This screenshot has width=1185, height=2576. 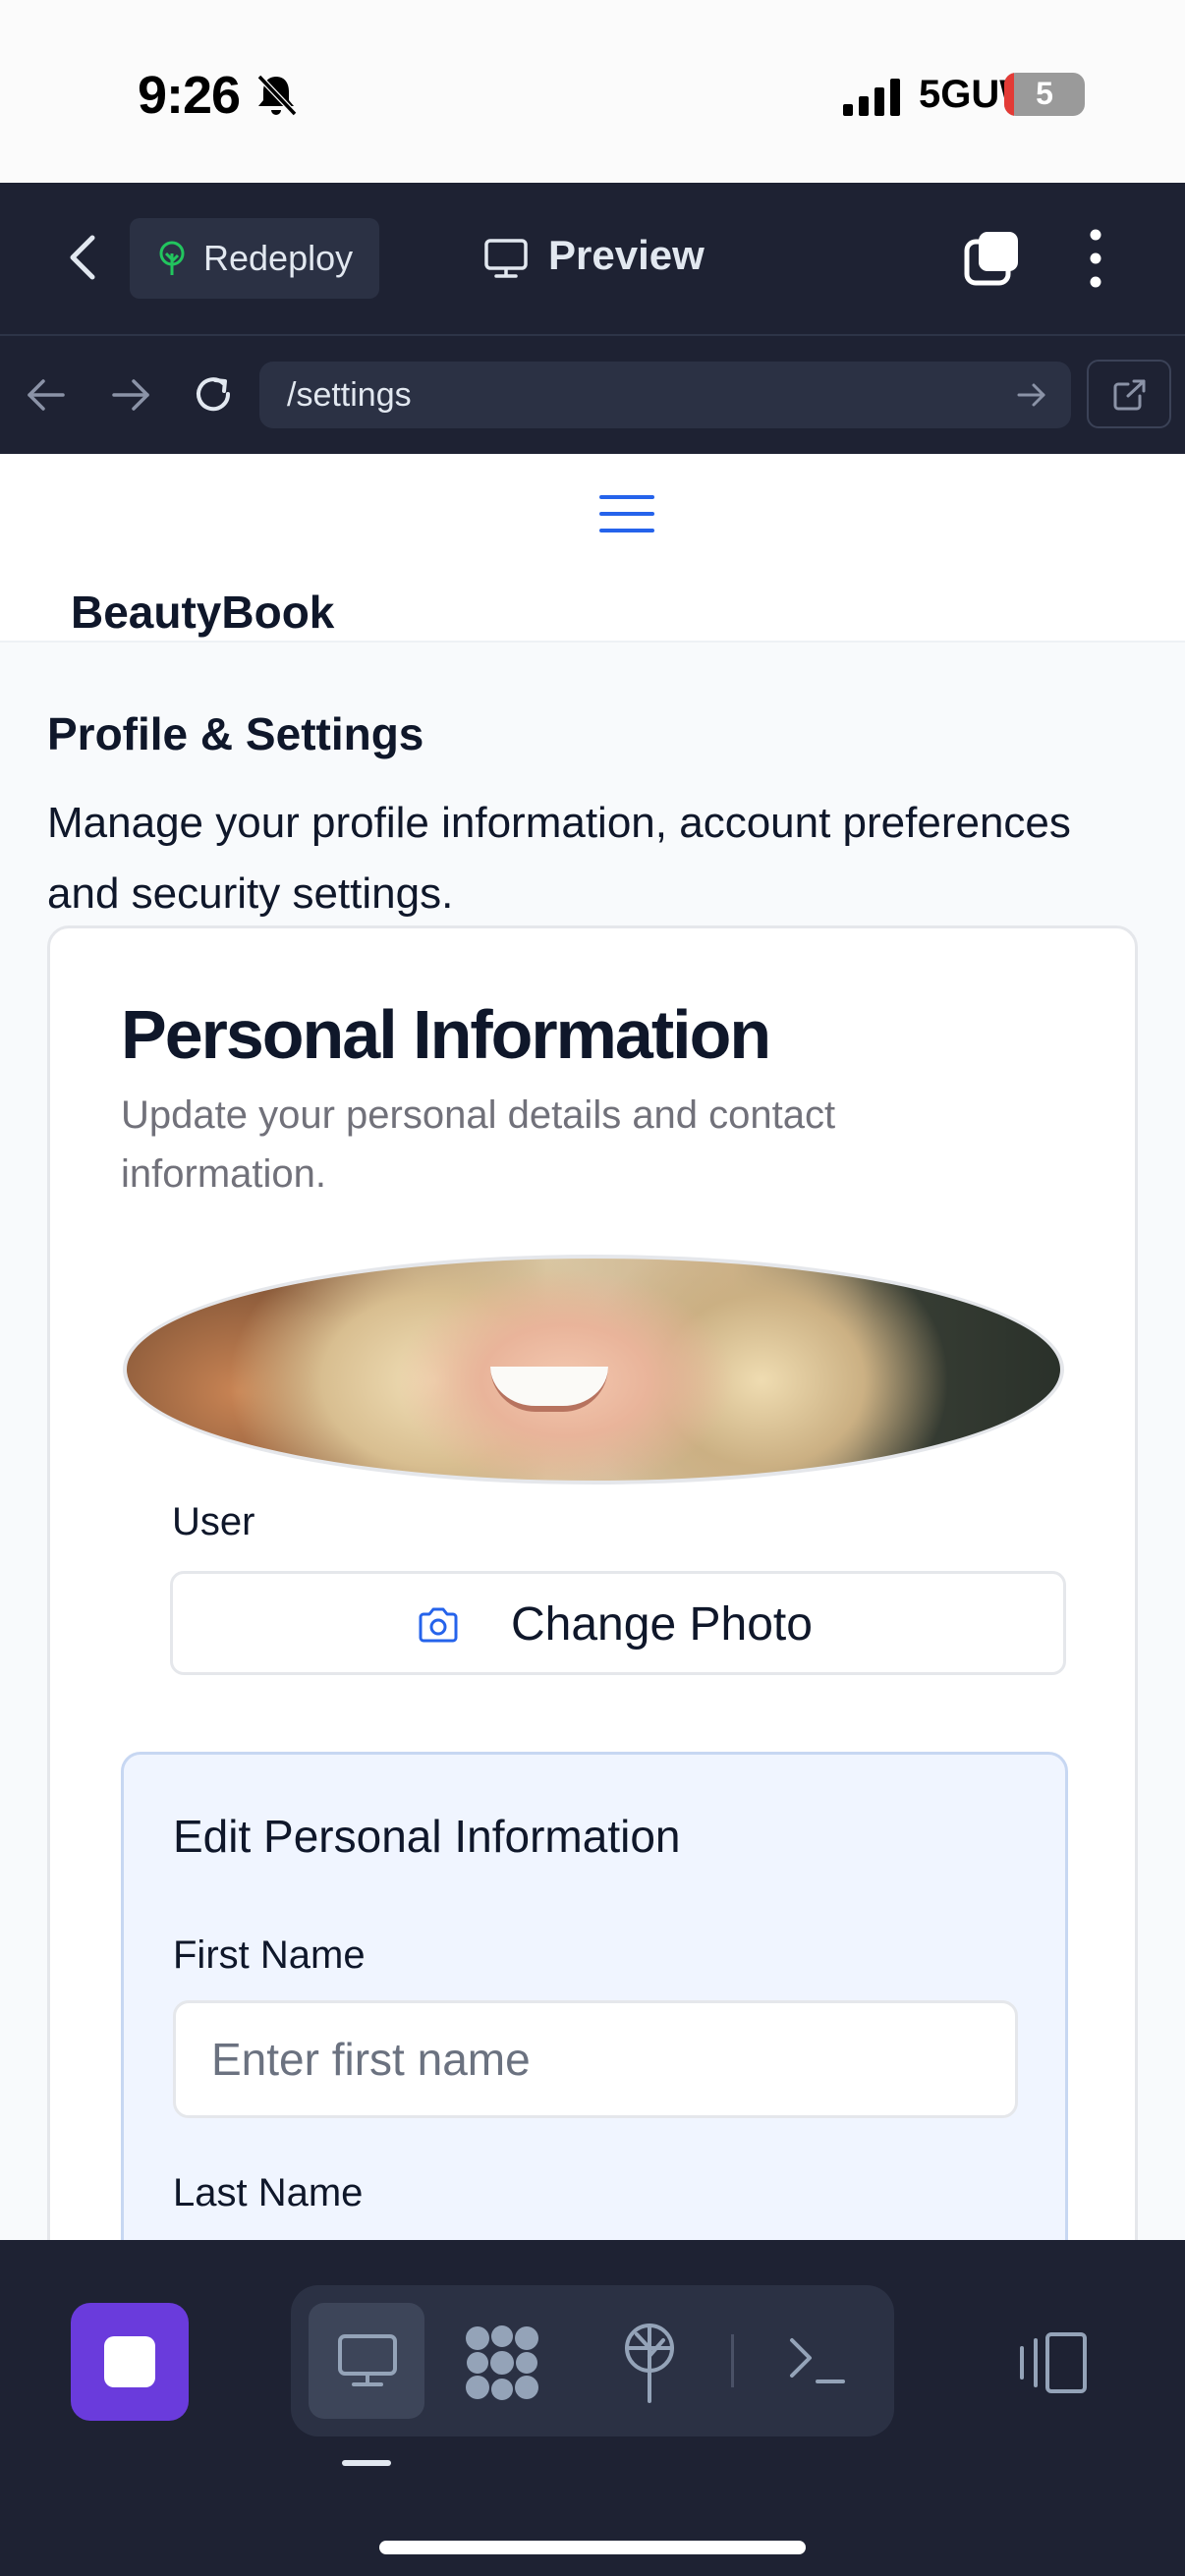 I want to click on back-chevron-icon, so click(x=84, y=257).